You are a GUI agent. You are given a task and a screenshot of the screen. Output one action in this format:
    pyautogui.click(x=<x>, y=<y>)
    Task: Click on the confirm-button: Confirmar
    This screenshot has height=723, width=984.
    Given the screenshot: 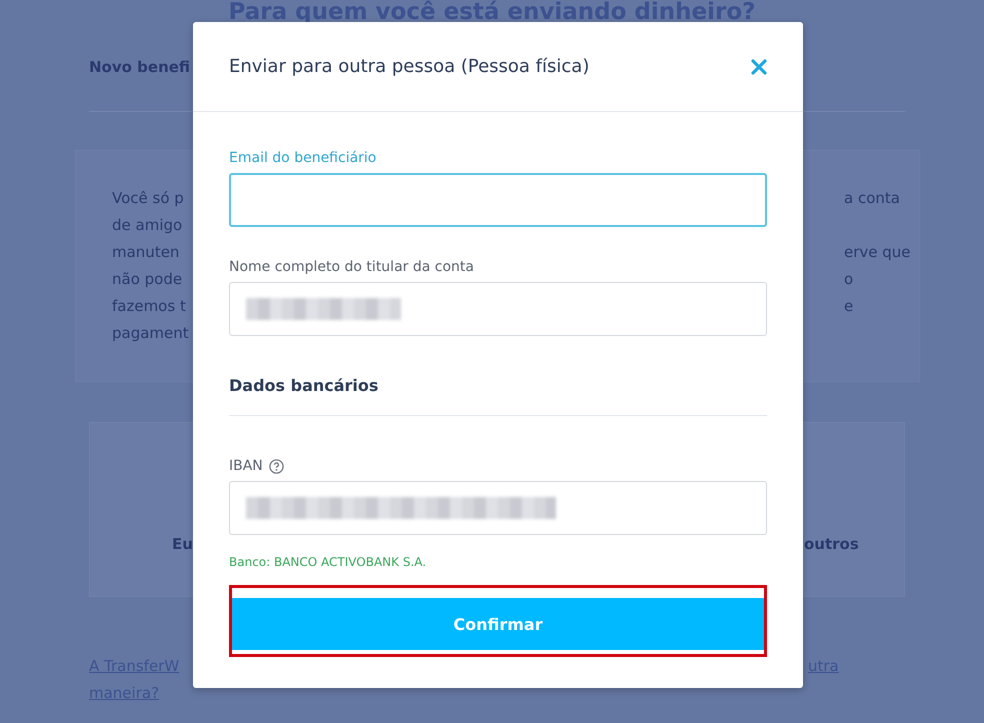 What is the action you would take?
    pyautogui.click(x=498, y=624)
    